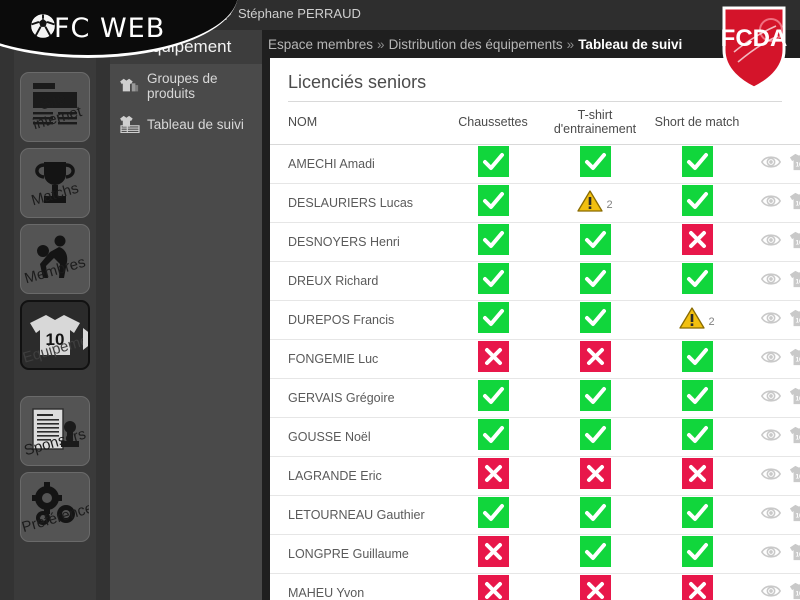 The height and width of the screenshot is (600, 800). Describe the element at coordinates (55, 183) in the screenshot. I see `sidebar-item-matchs: Matchs` at that location.